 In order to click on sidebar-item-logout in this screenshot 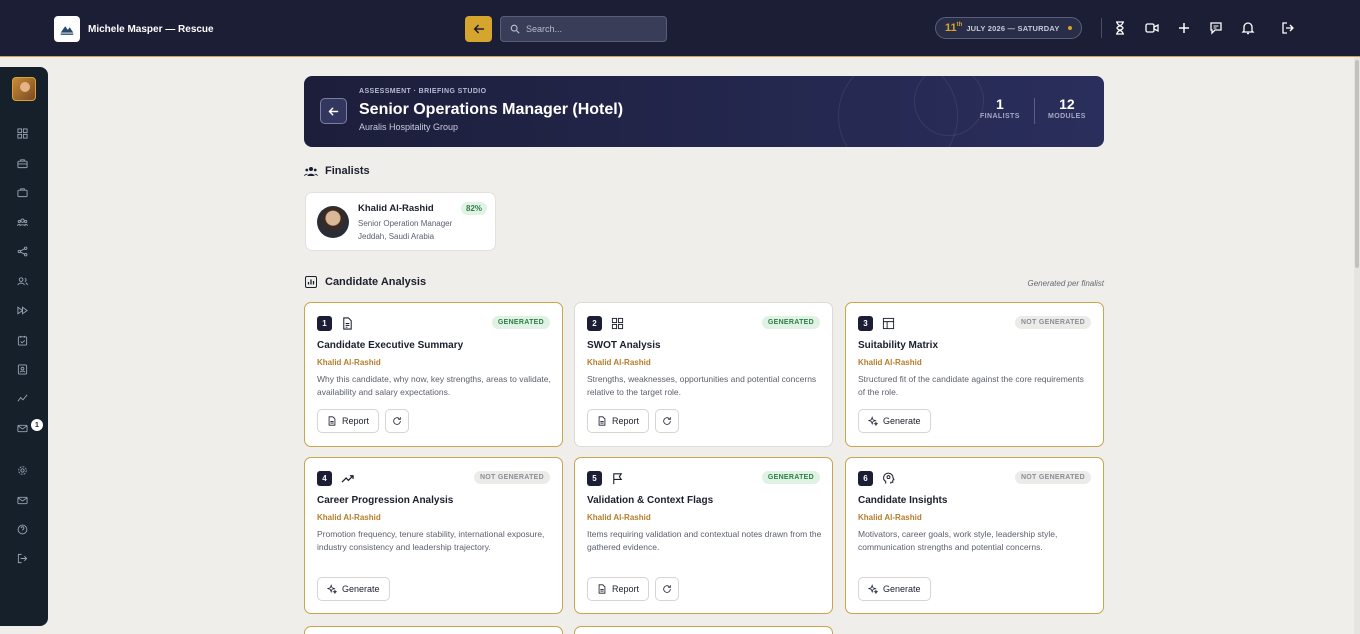, I will do `click(22, 558)`.